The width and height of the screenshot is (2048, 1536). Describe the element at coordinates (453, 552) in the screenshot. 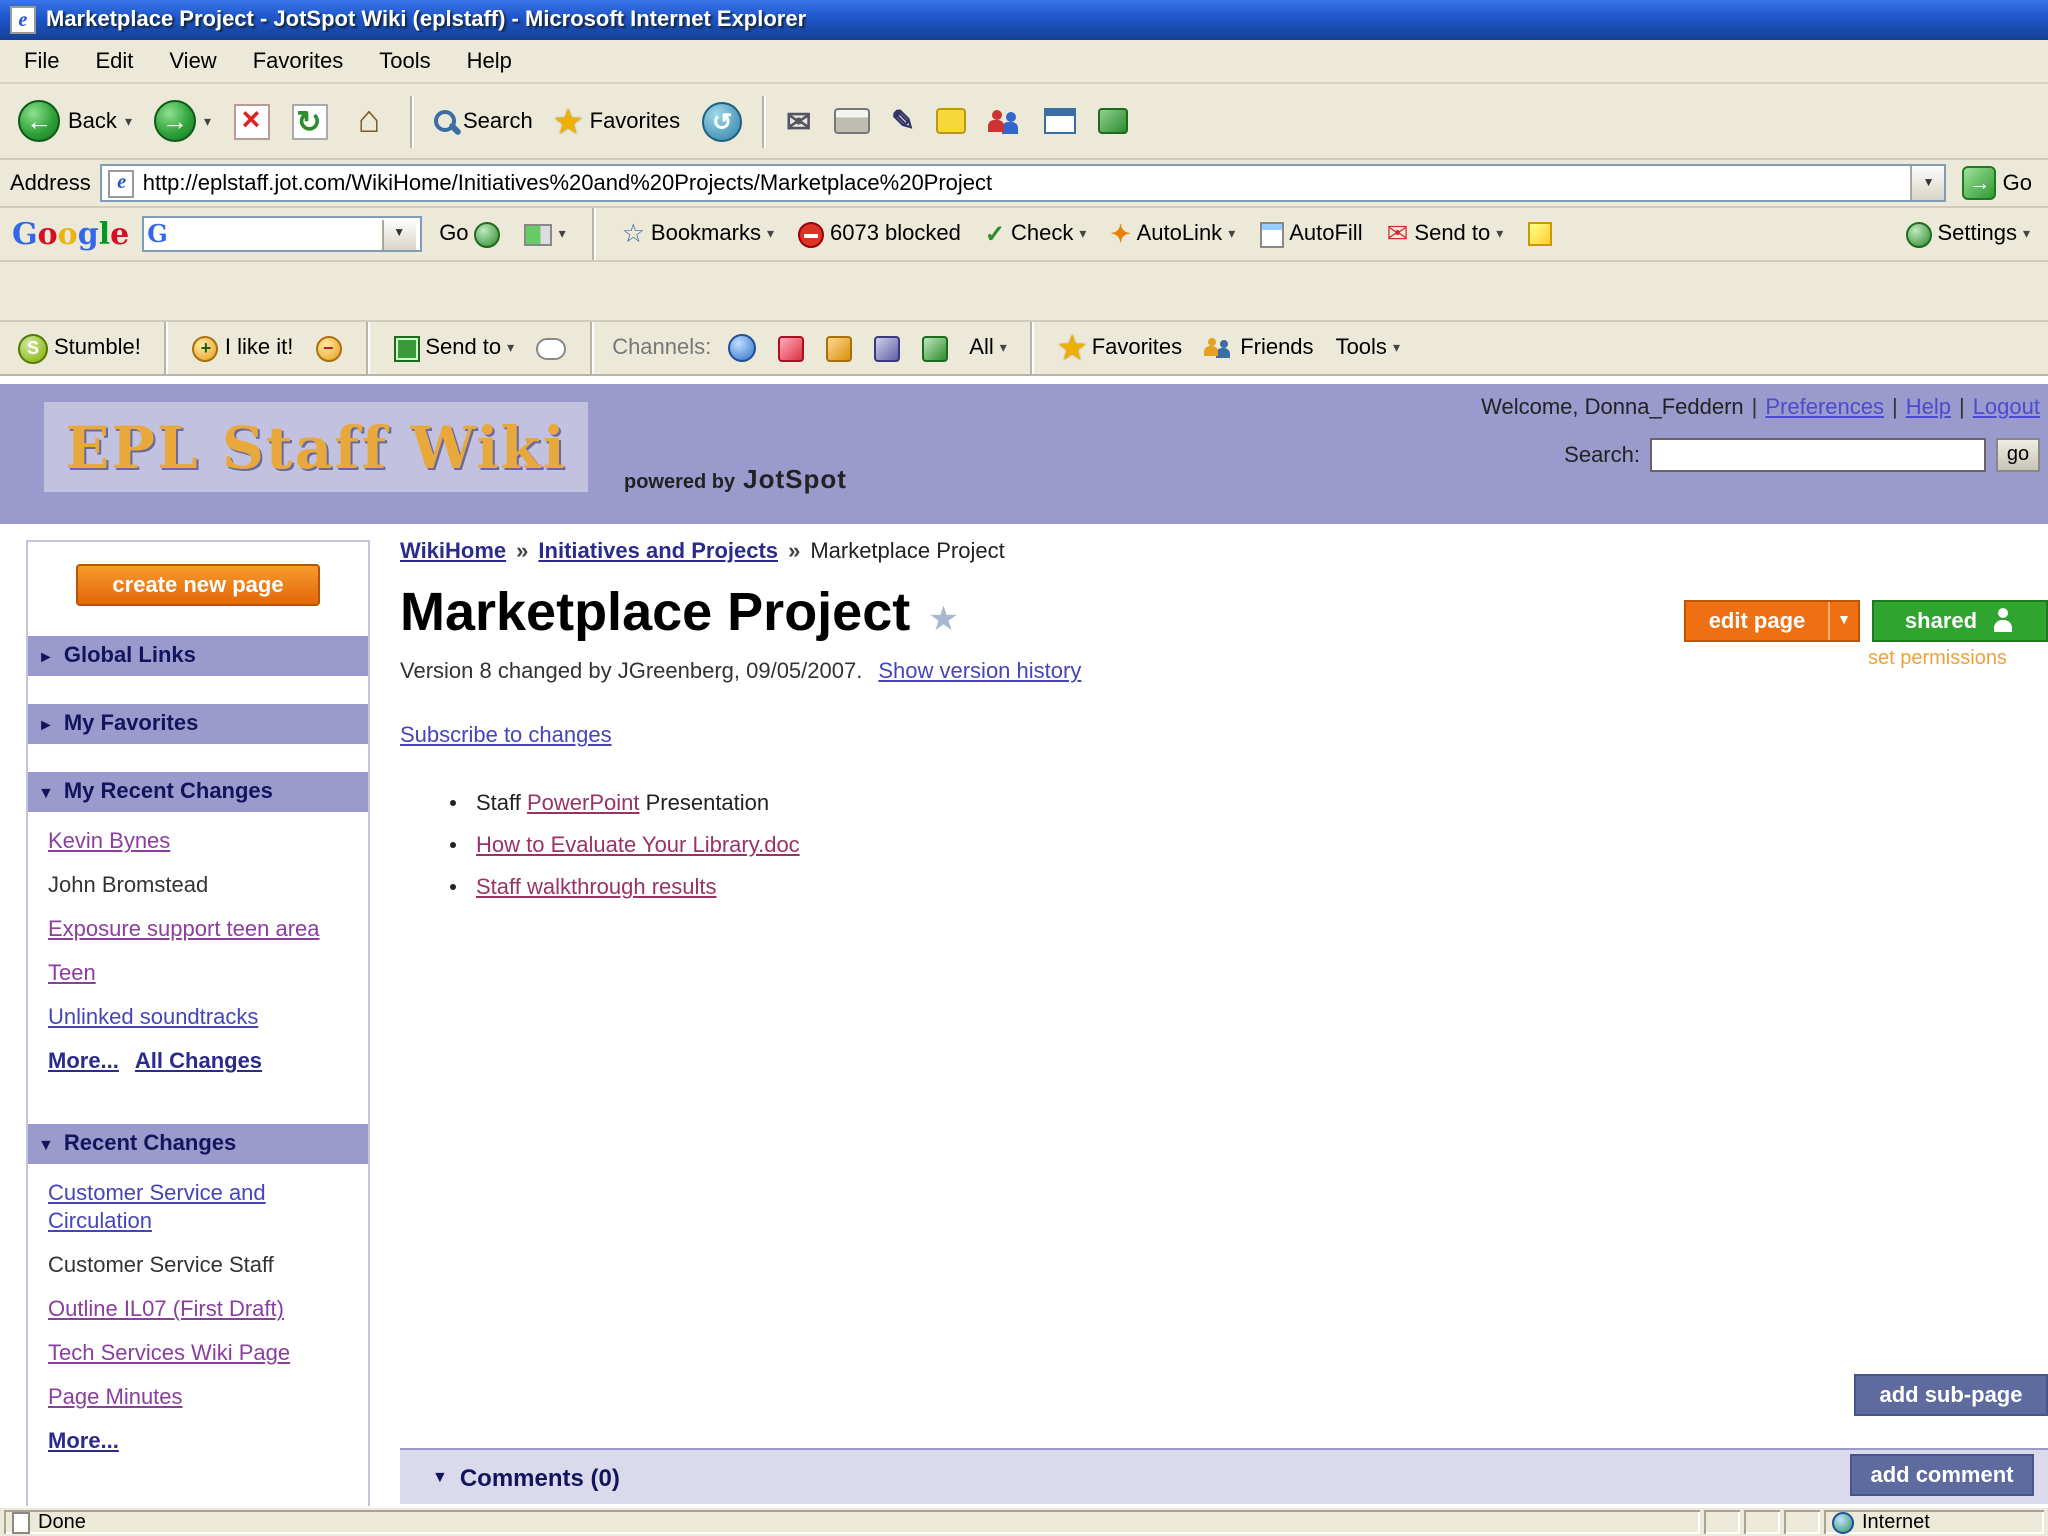

I see `breadcrumb-wikihome: WikiHome` at that location.